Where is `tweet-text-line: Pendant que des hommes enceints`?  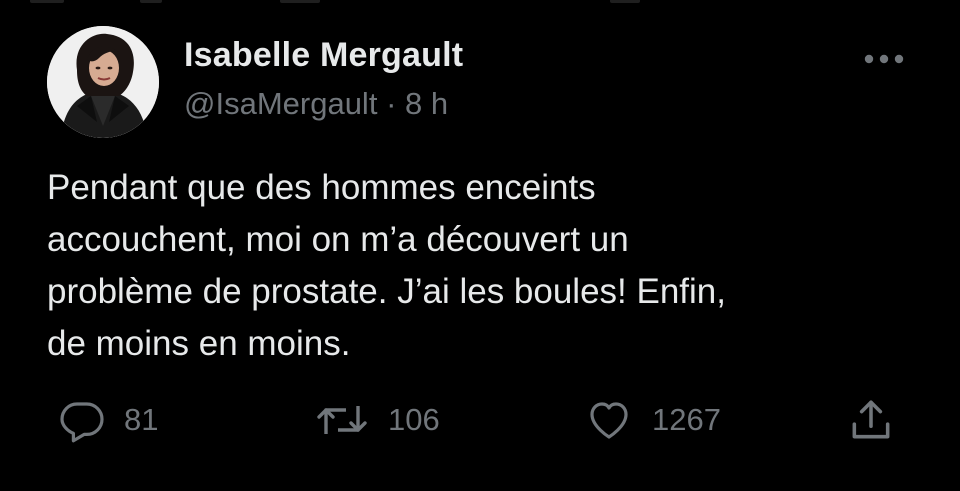 tweet-text-line: Pendant que des hommes enceints is located at coordinates (321, 187).